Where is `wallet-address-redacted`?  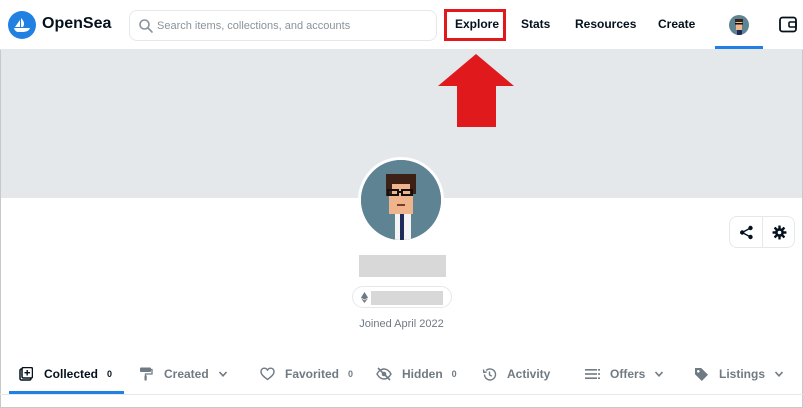 wallet-address-redacted is located at coordinates (407, 298).